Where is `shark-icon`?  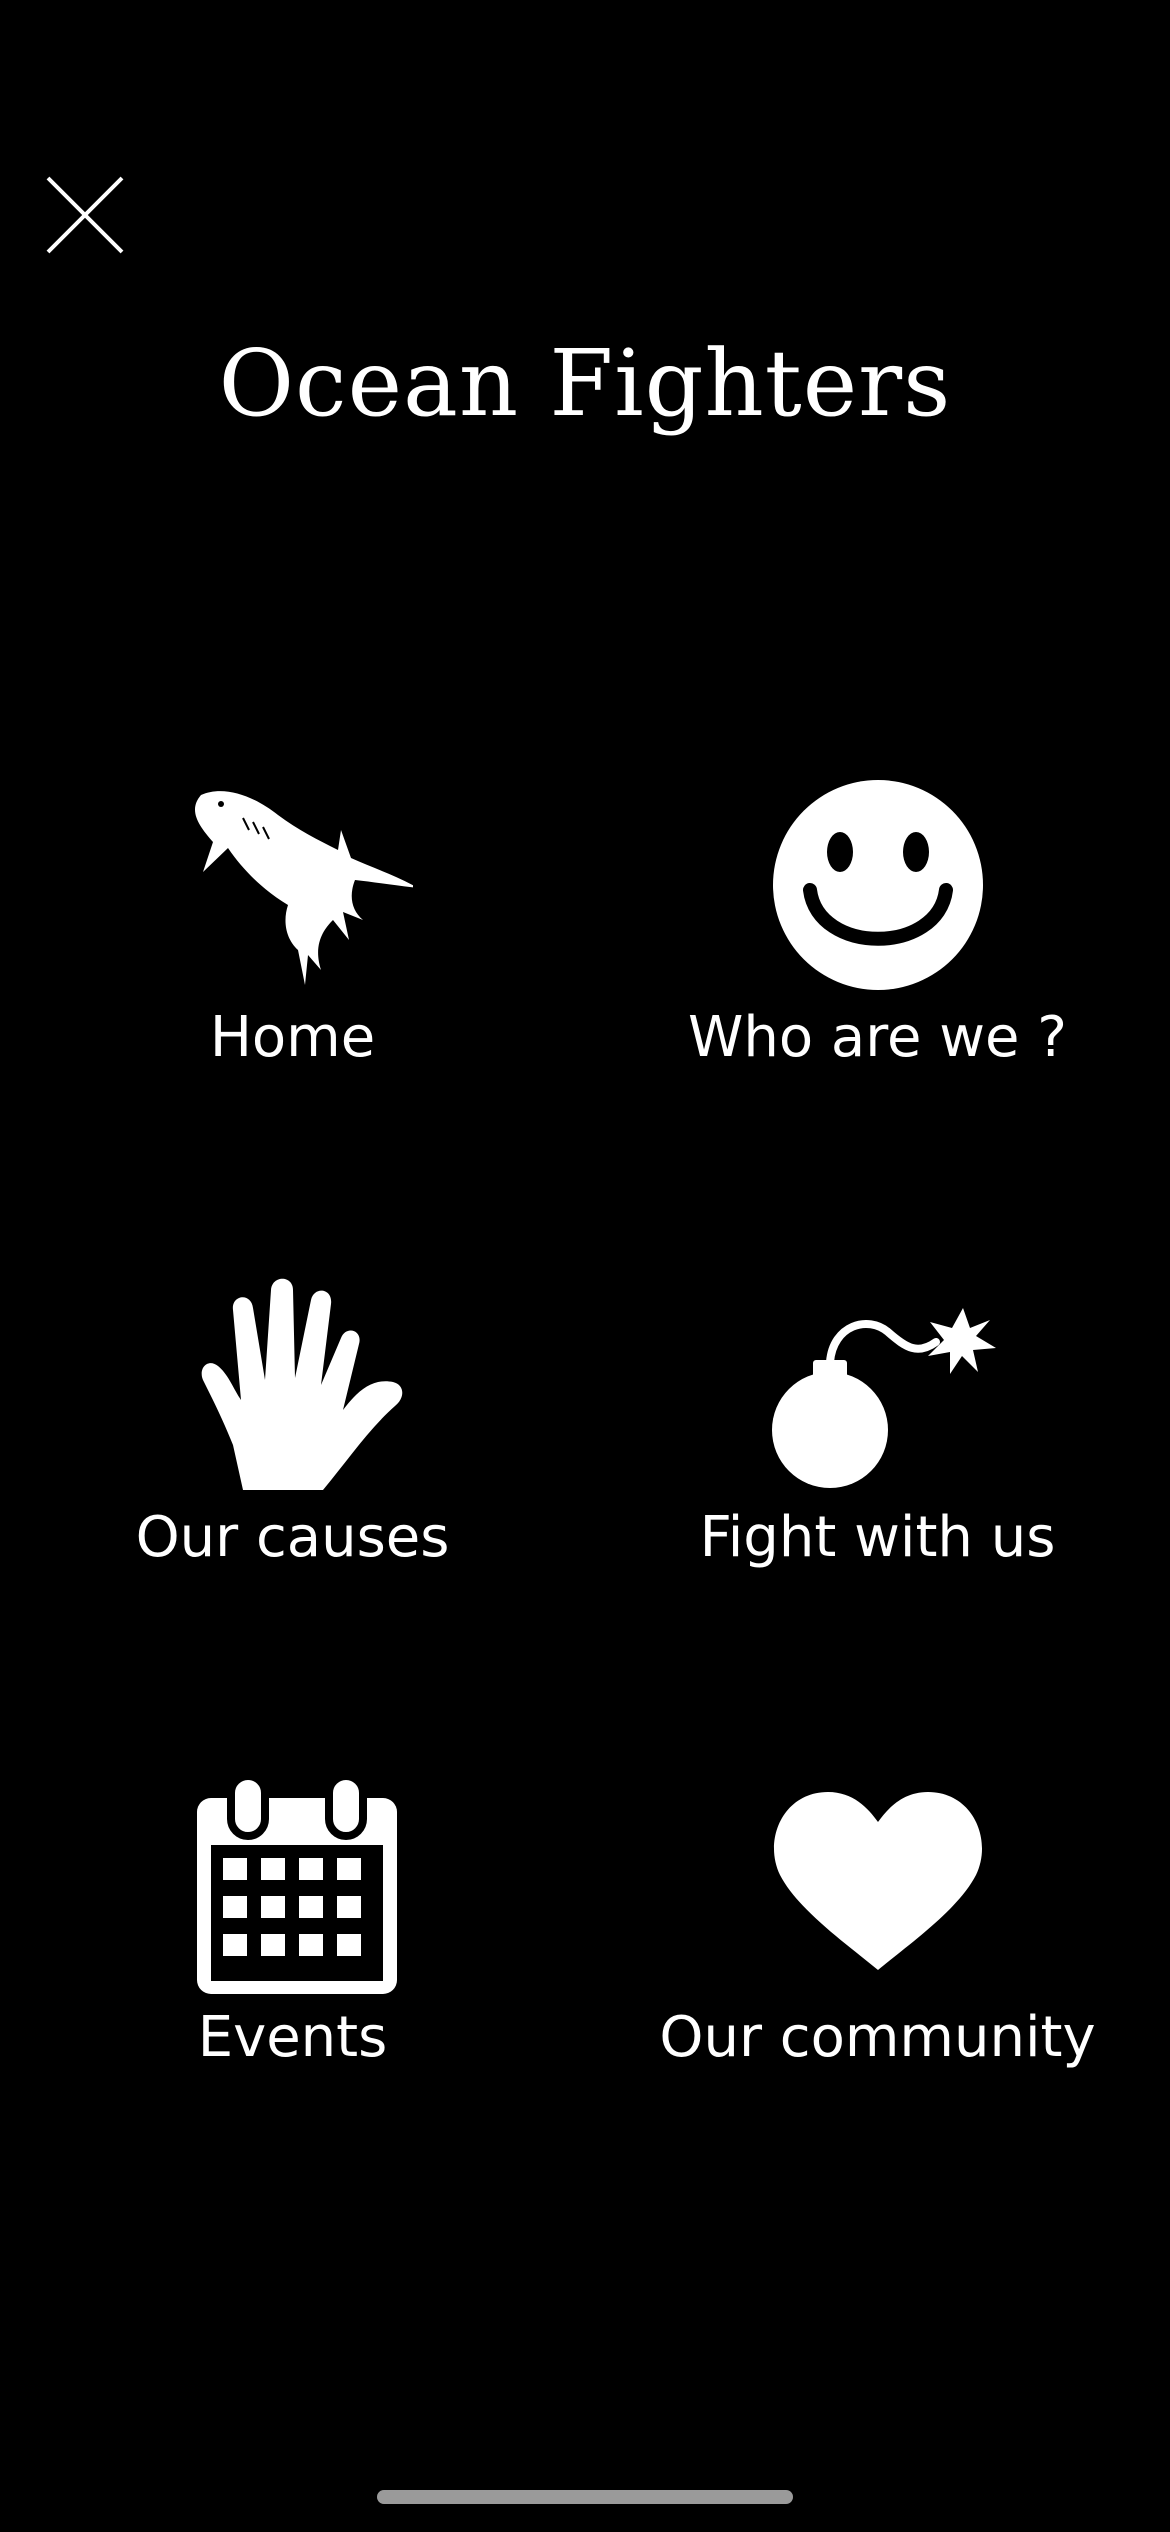 shark-icon is located at coordinates (293, 885).